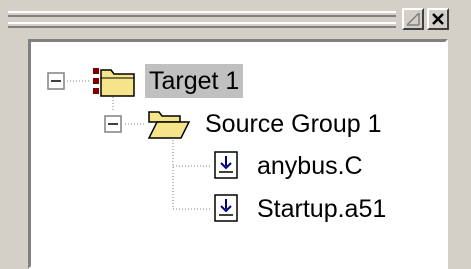  Describe the element at coordinates (114, 82) in the screenshot. I see `target-folder-icon` at that location.